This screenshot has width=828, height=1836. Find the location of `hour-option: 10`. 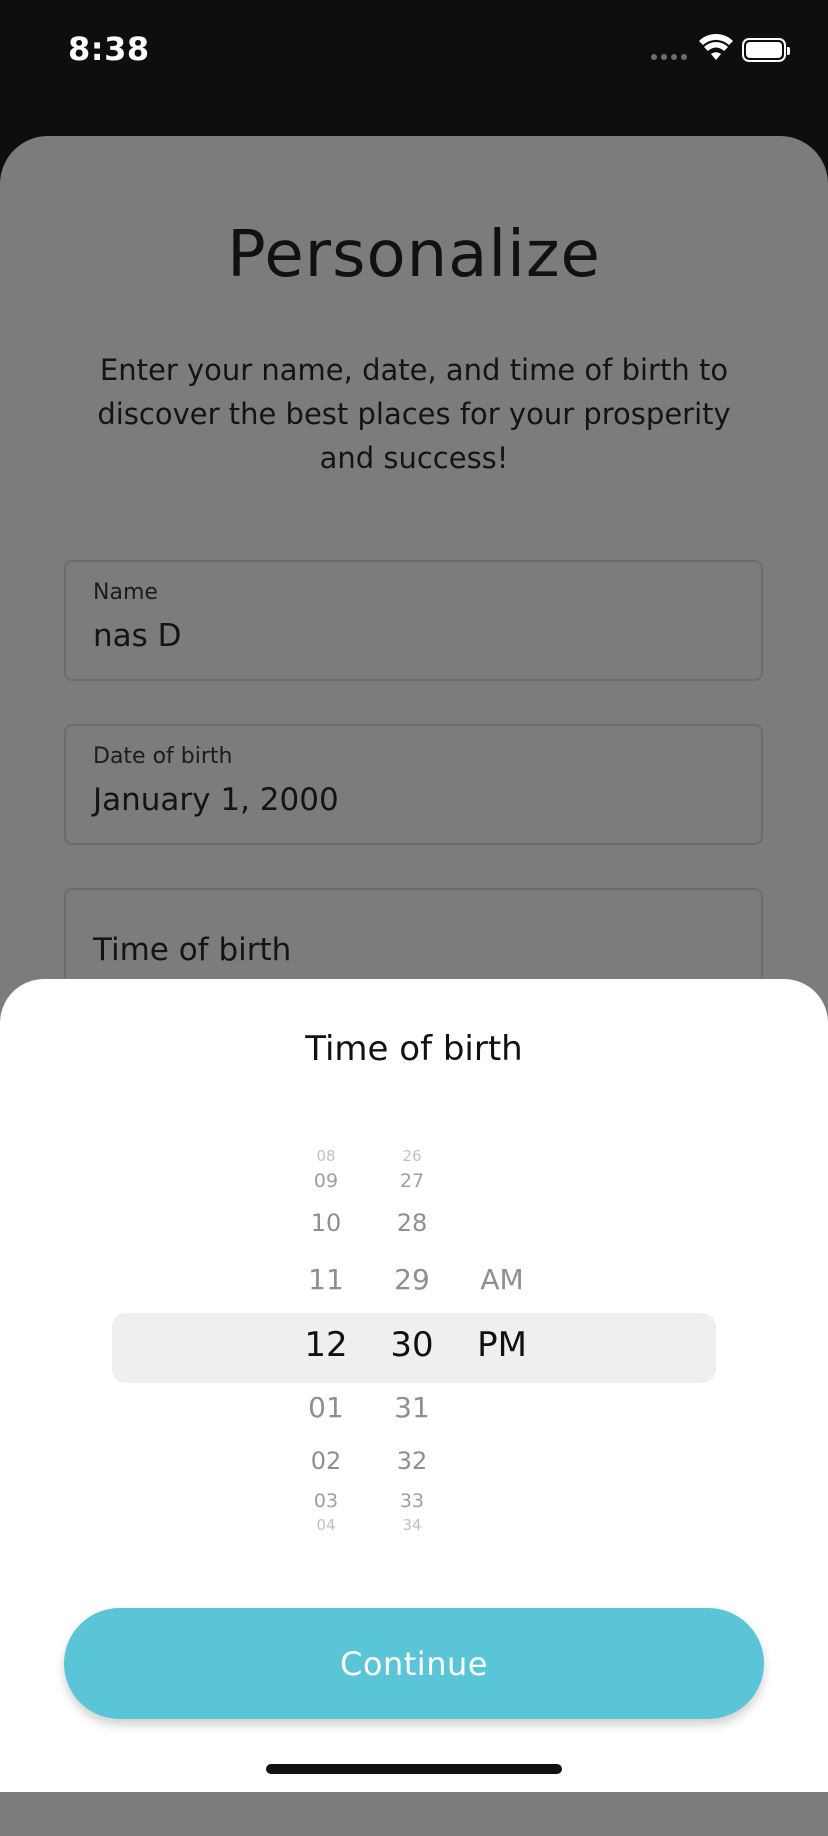

hour-option: 10 is located at coordinates (326, 1223).